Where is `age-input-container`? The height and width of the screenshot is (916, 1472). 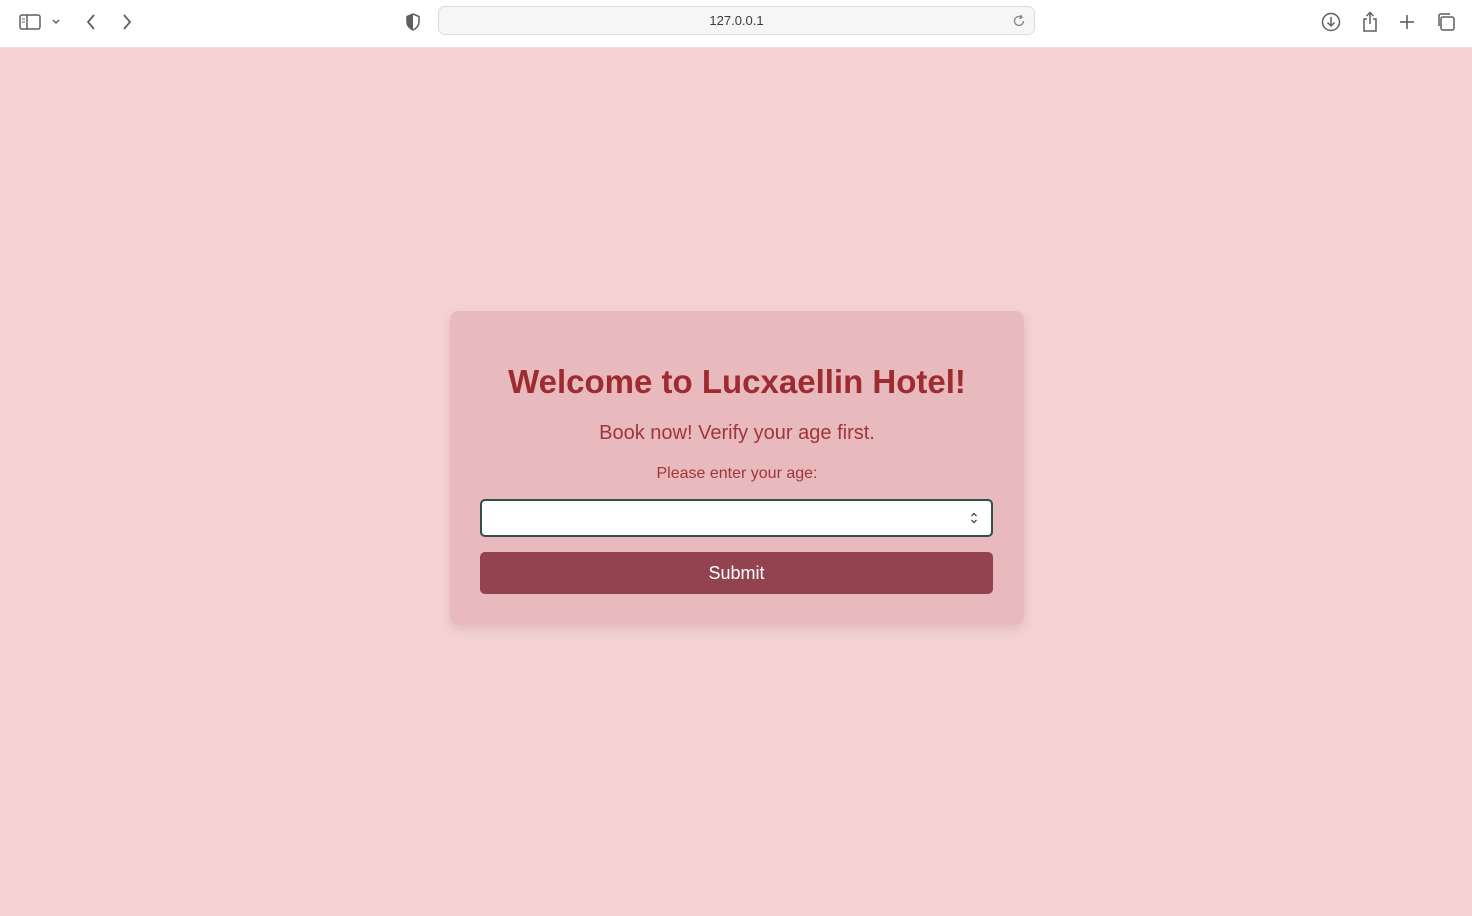
age-input-container is located at coordinates (736, 518).